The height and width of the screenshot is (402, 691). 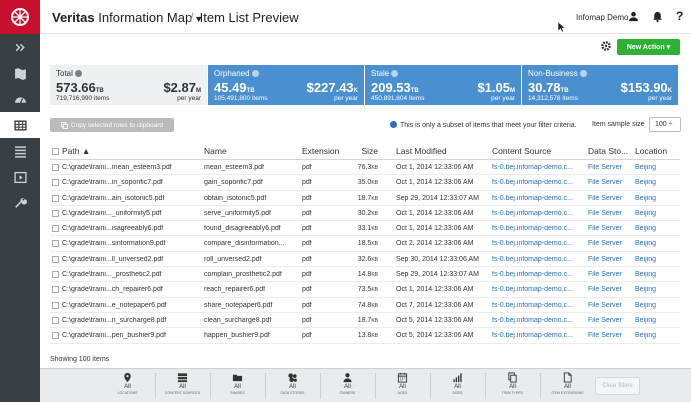 What do you see at coordinates (20, 47) in the screenshot?
I see `expand-sidebar-button` at bounding box center [20, 47].